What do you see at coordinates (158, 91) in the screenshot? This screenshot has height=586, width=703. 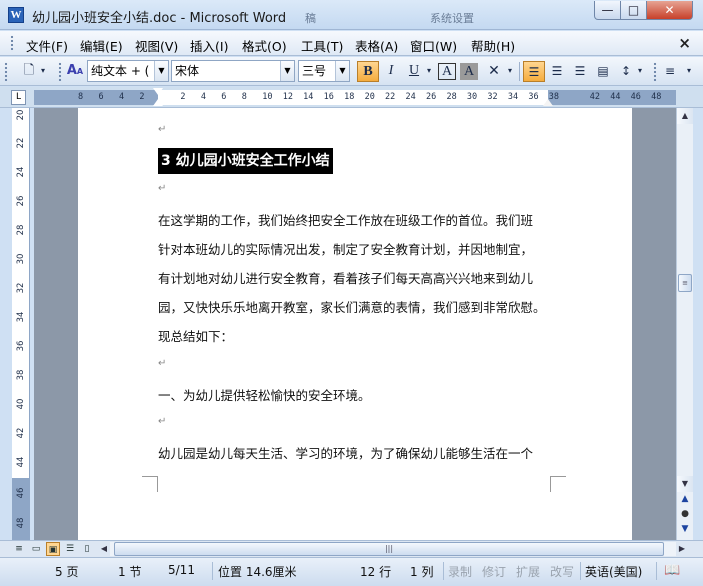 I see `first-line-indent-marker` at bounding box center [158, 91].